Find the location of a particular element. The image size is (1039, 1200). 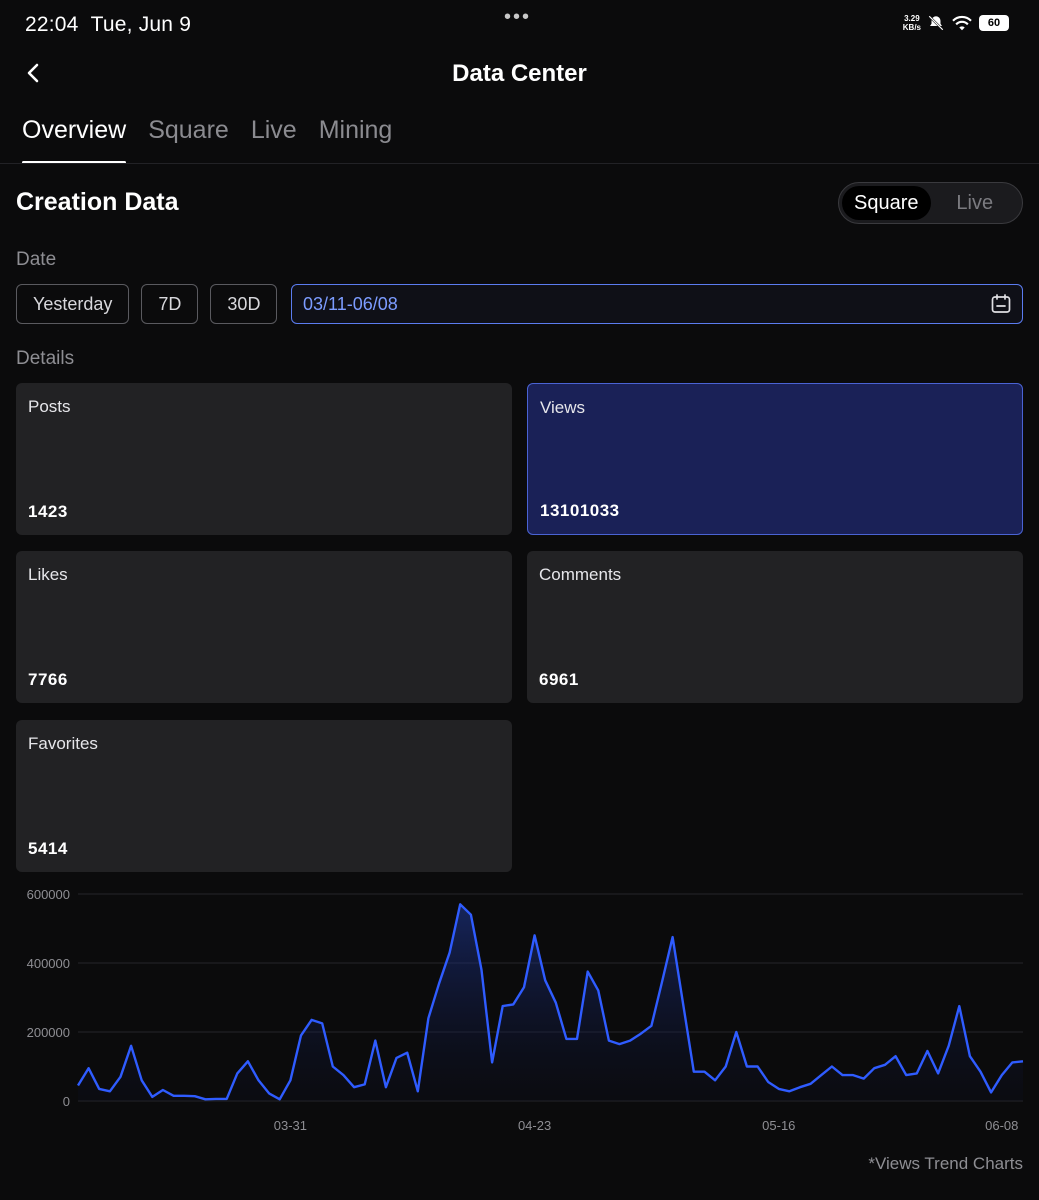

wifi-icon is located at coordinates (962, 23).